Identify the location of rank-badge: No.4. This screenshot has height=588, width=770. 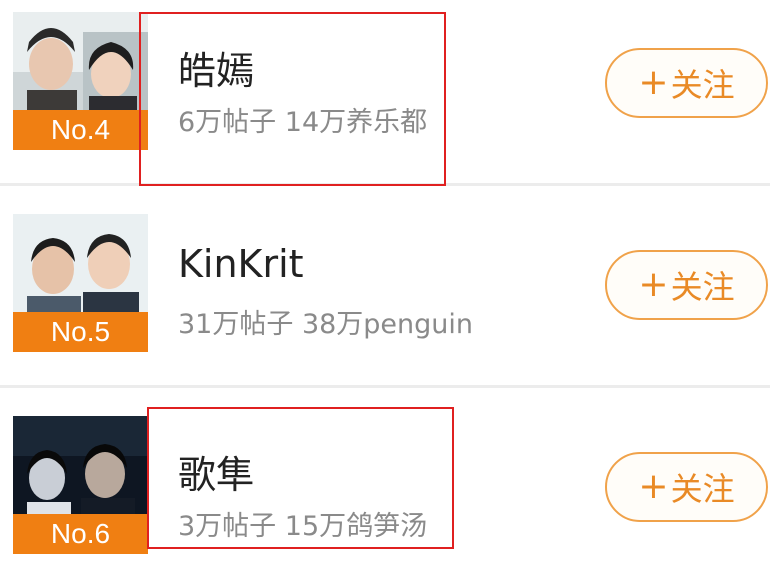
(80, 130).